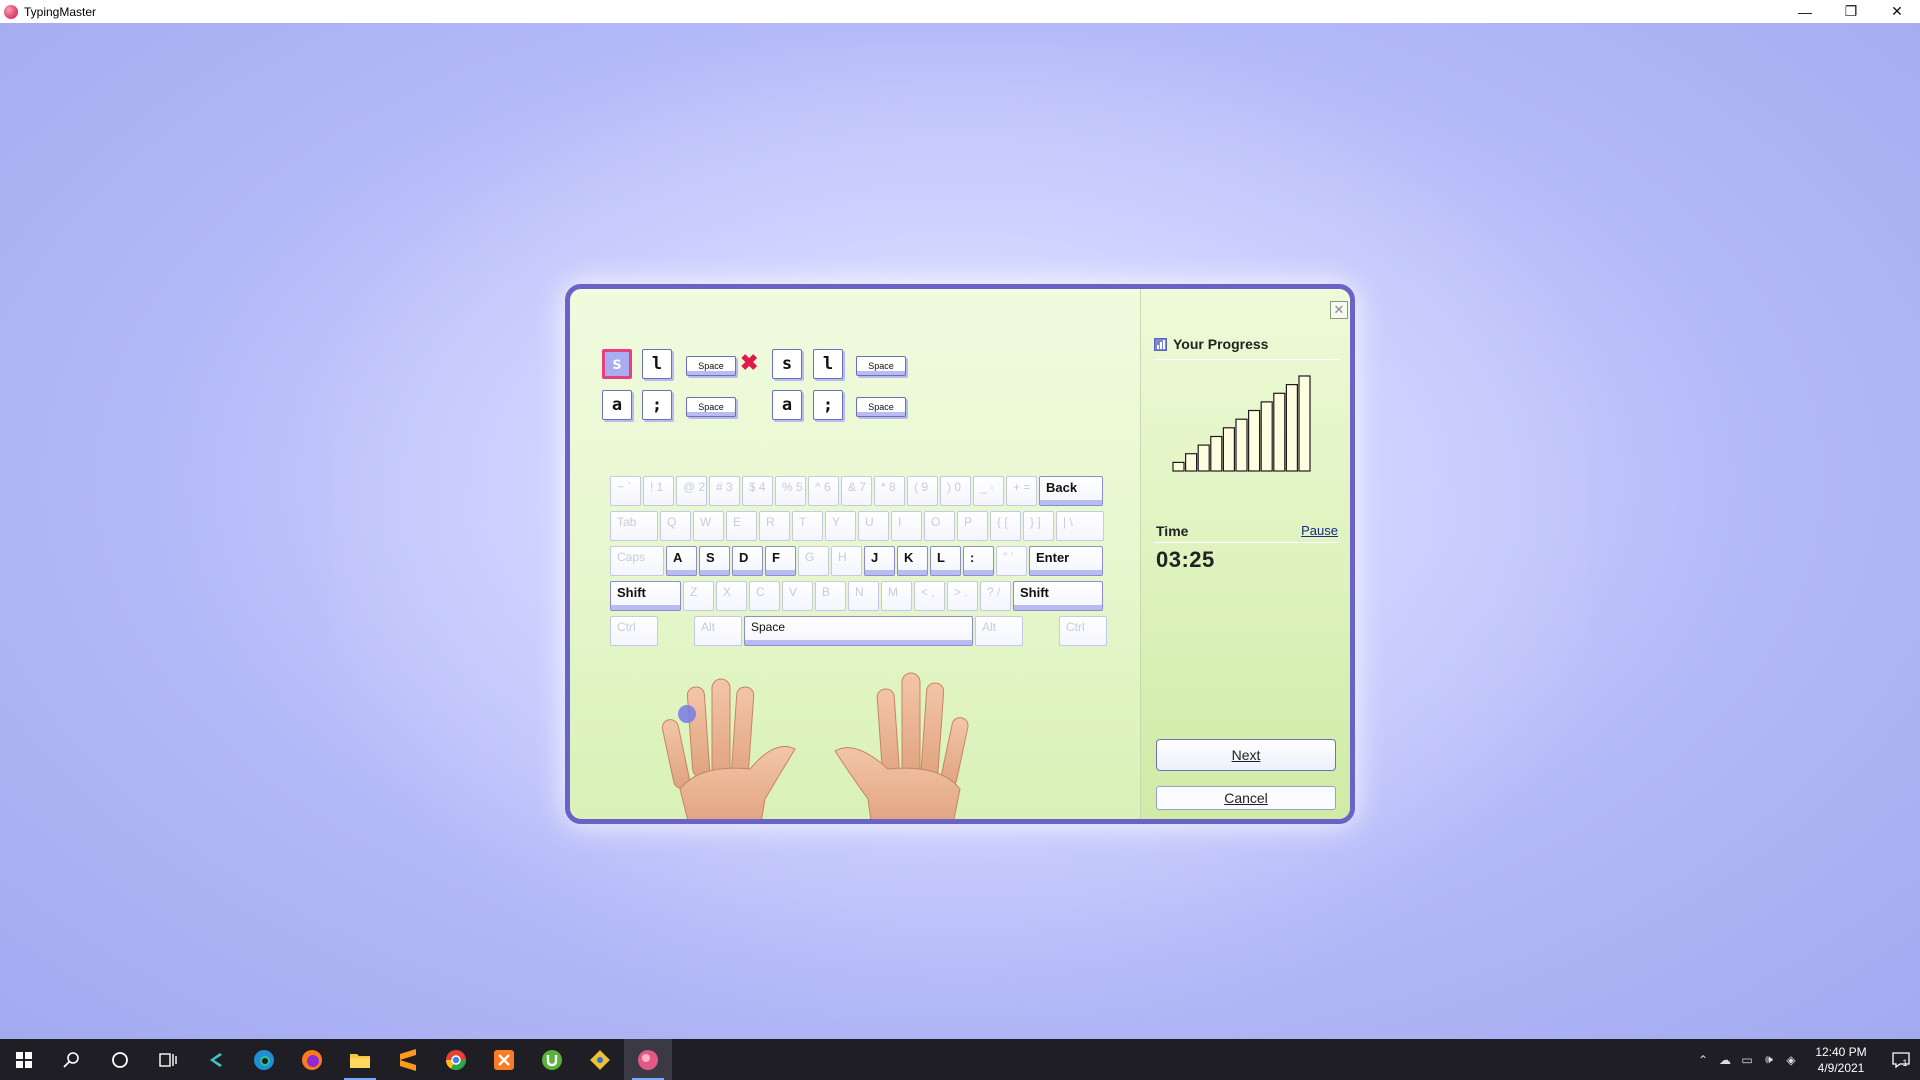 The height and width of the screenshot is (1080, 1920). I want to click on typingmaster-taskbar-icon, so click(648, 1059).